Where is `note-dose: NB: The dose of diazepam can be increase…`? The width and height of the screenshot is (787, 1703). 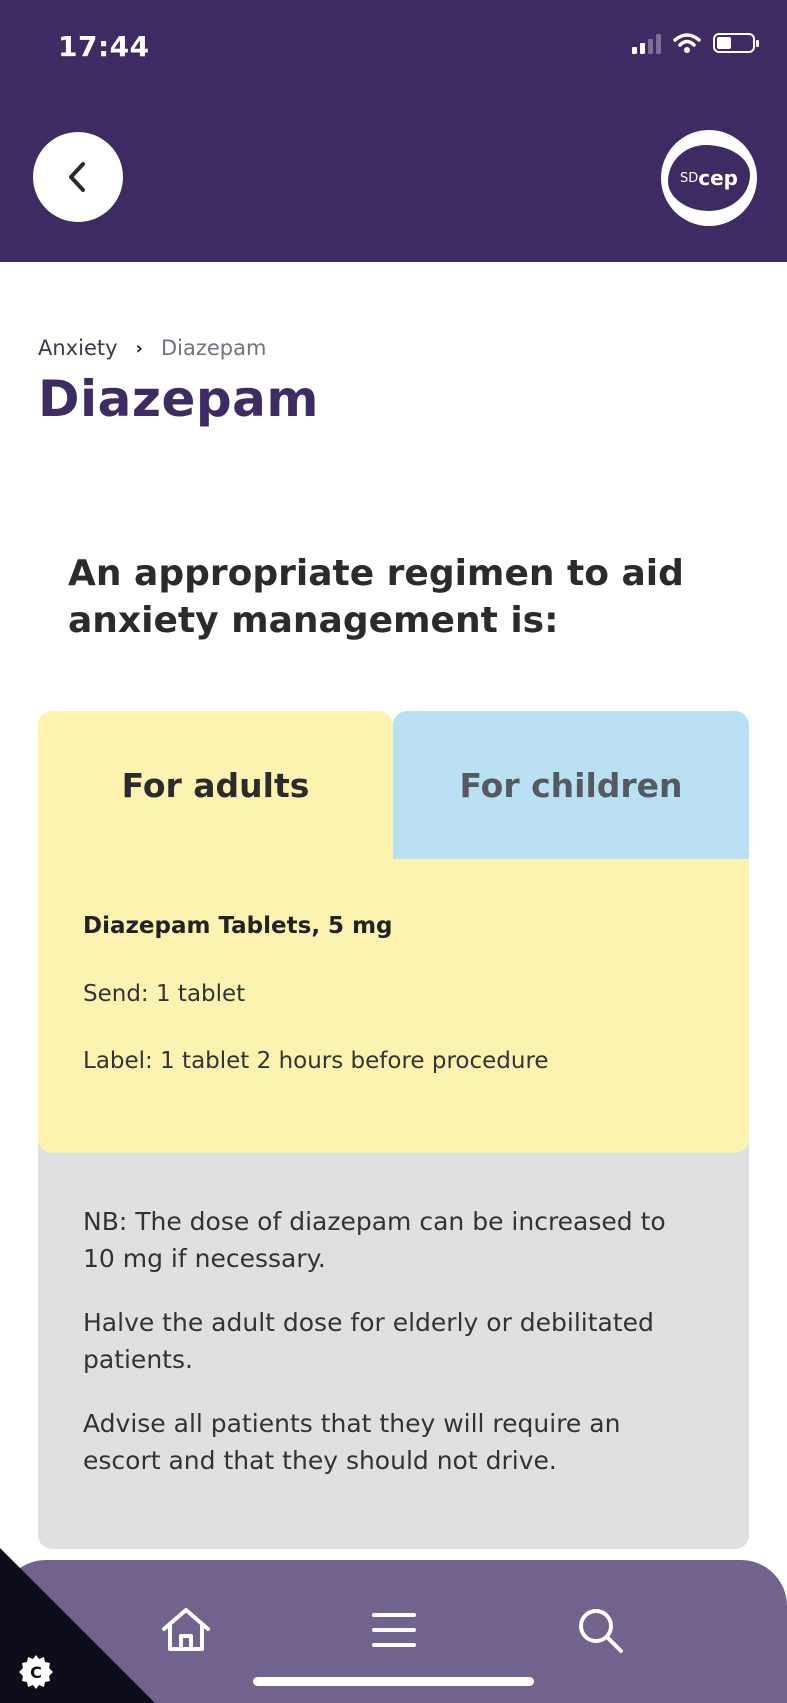
note-dose: NB: The dose of diazepam can be increase… is located at coordinates (374, 1240).